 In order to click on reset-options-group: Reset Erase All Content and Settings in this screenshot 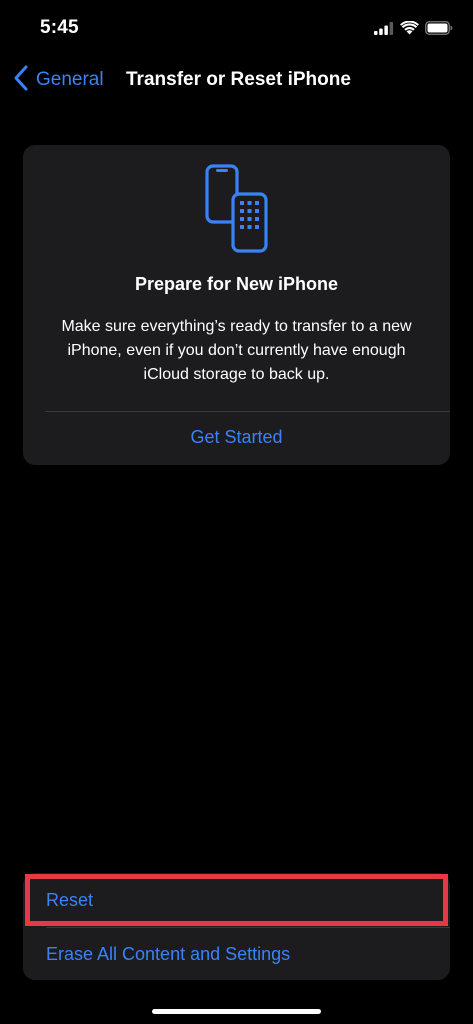, I will do `click(236, 926)`.